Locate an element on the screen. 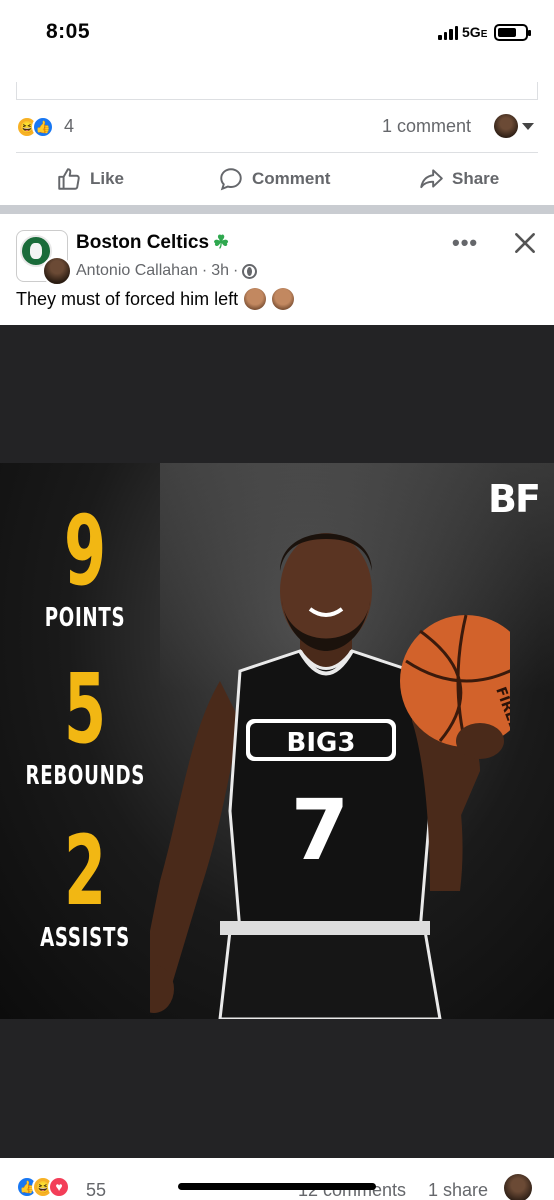 This screenshot has width=554, height=1200. reaction-icons: 😆 👍 is located at coordinates (35, 127).